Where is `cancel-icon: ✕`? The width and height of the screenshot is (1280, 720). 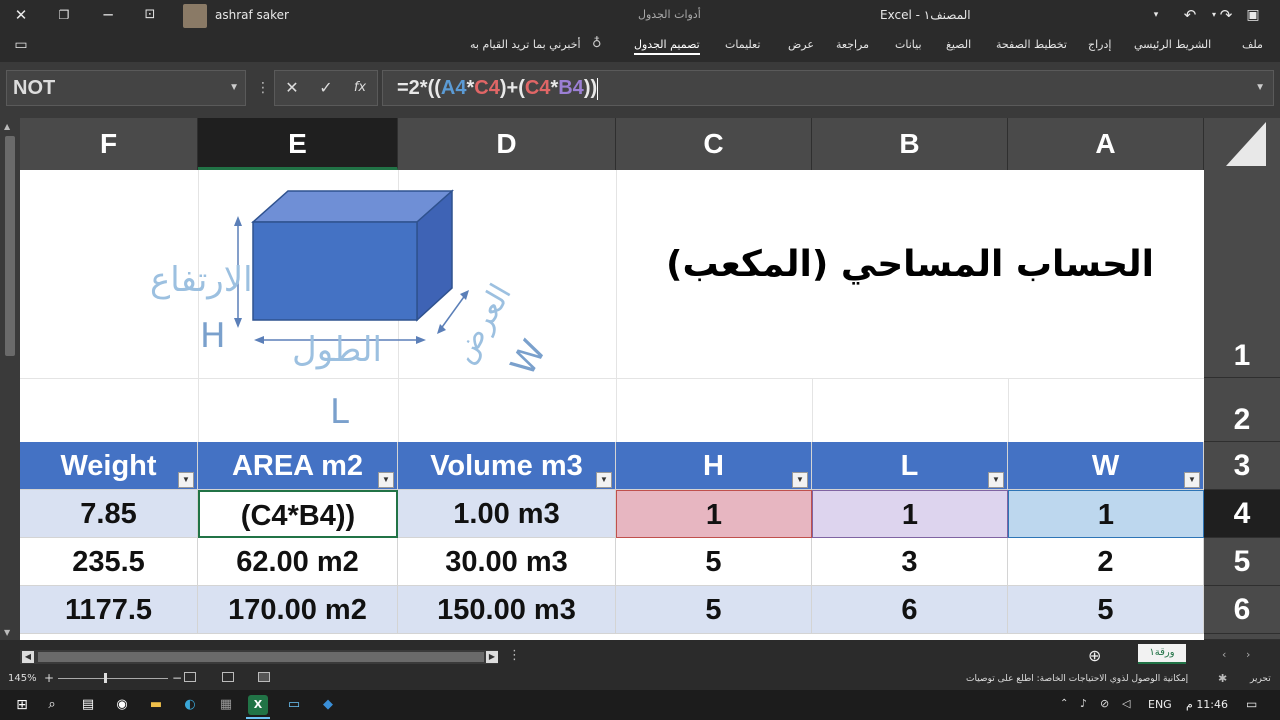
cancel-icon: ✕ is located at coordinates (292, 88).